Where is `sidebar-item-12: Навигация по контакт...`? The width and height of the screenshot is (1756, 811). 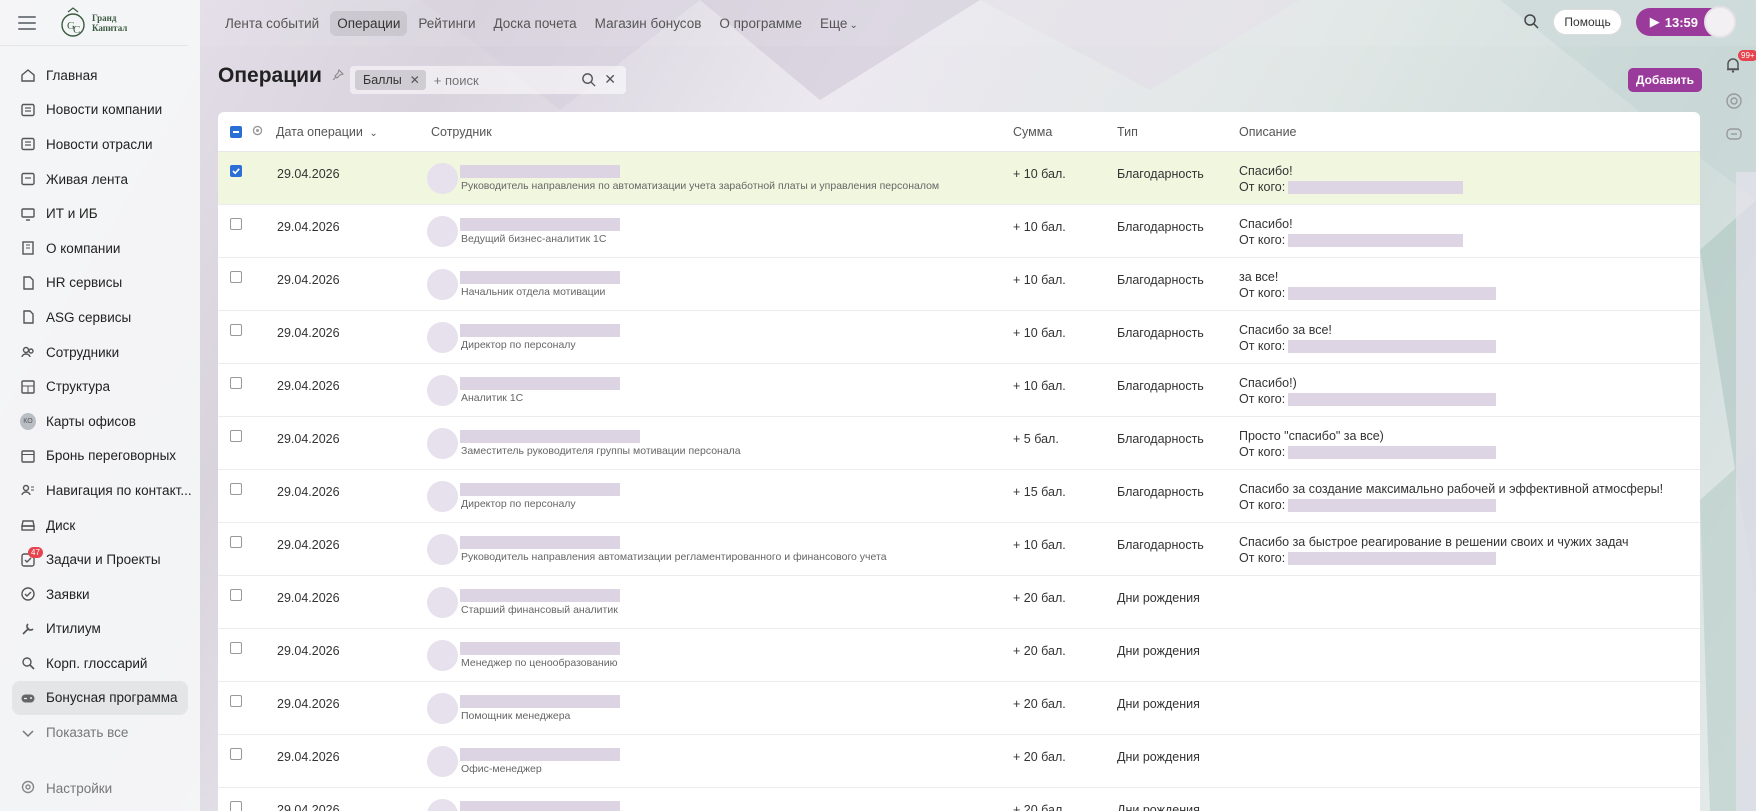
sidebar-item-12: Навигация по контакт... is located at coordinates (100, 490).